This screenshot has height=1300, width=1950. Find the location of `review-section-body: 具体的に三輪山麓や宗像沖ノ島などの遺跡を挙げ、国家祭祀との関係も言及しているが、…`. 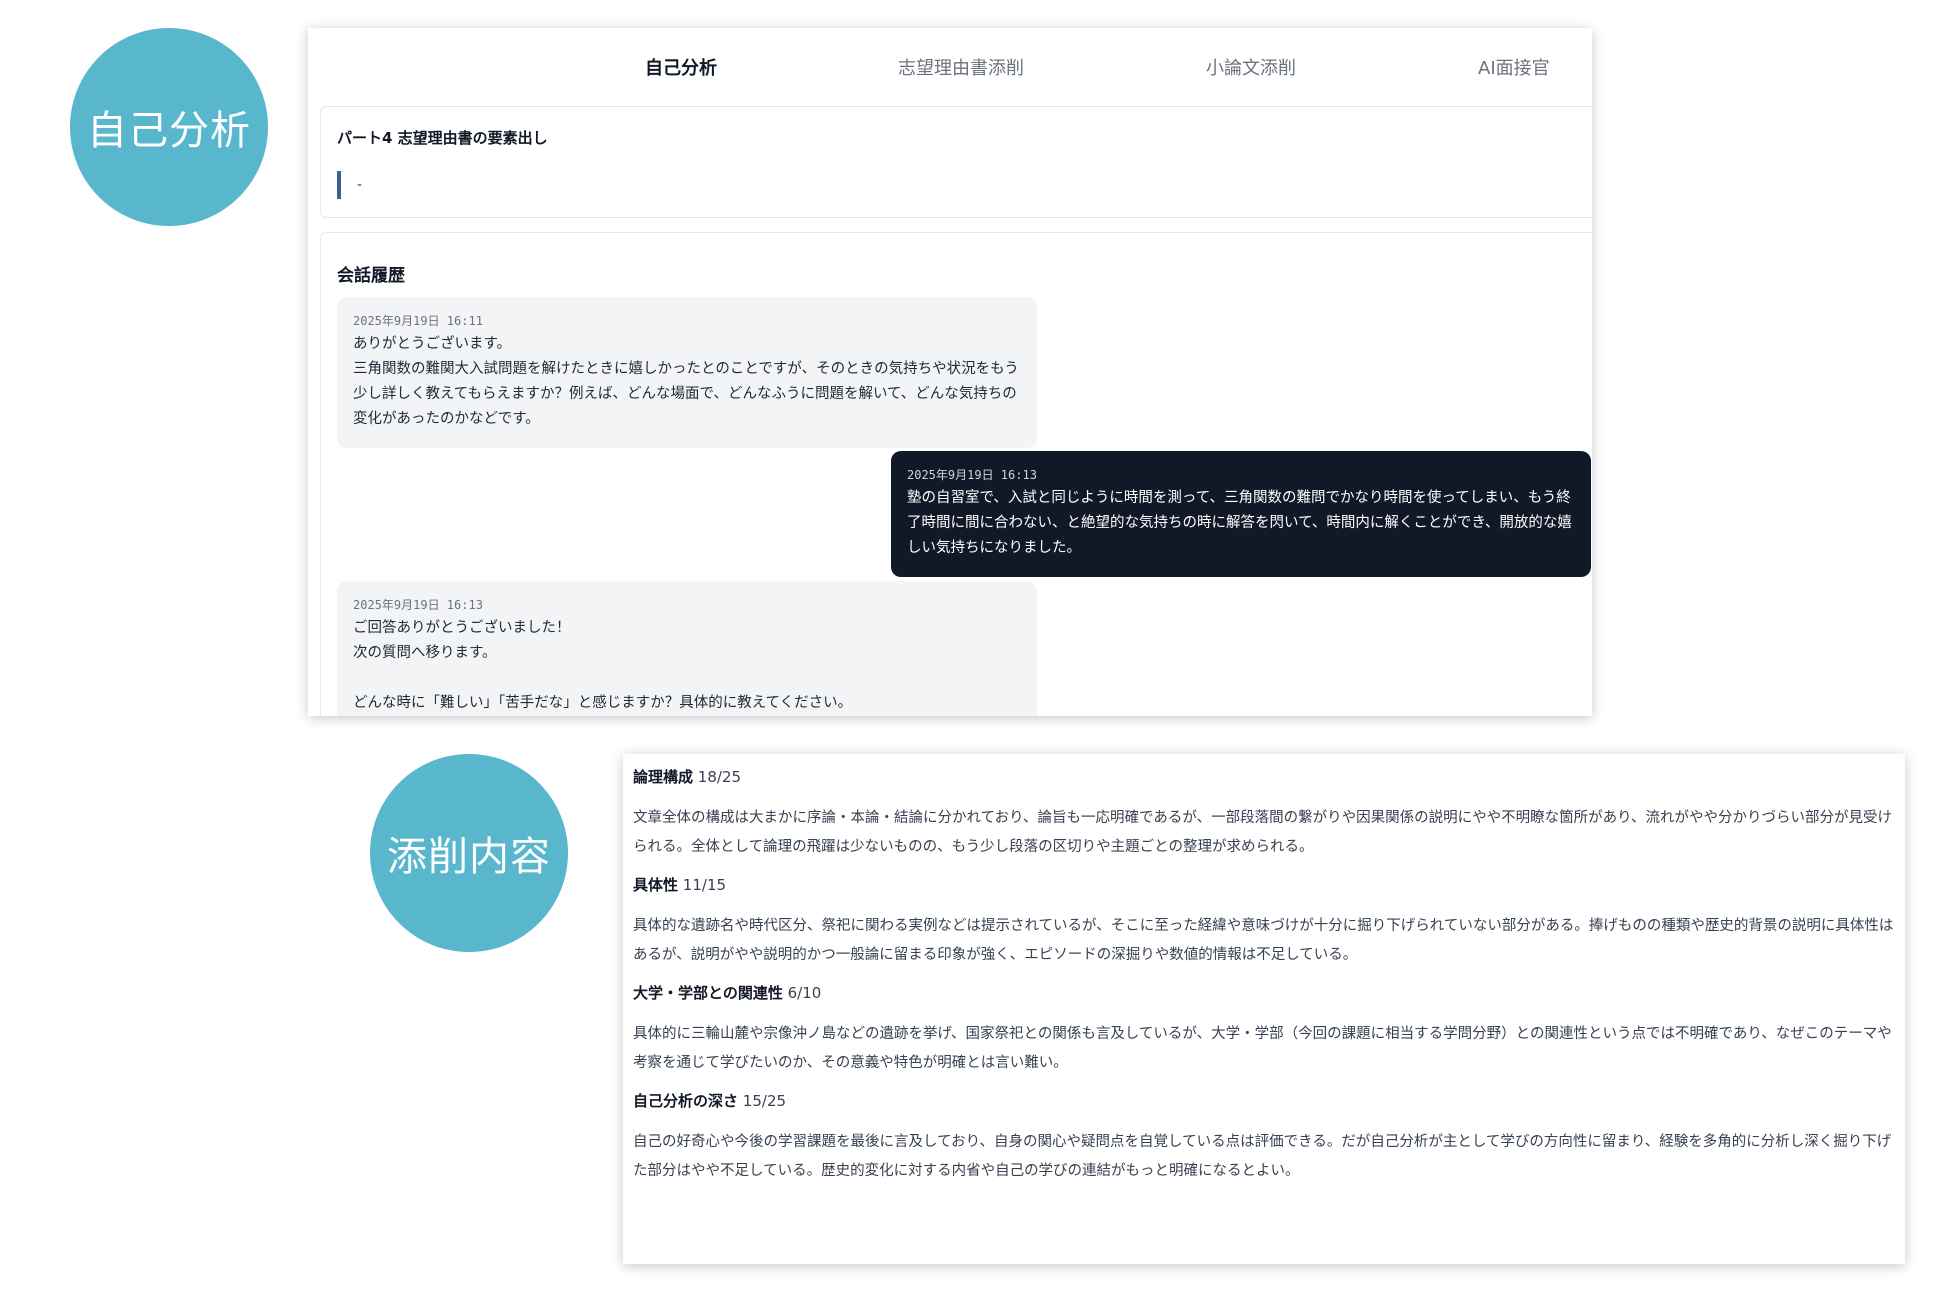

review-section-body: 具体的に三輪山麓や宗像沖ノ島などの遺跡を挙げ、国家祭祀との関係も言及しているが、… is located at coordinates (1262, 1048).